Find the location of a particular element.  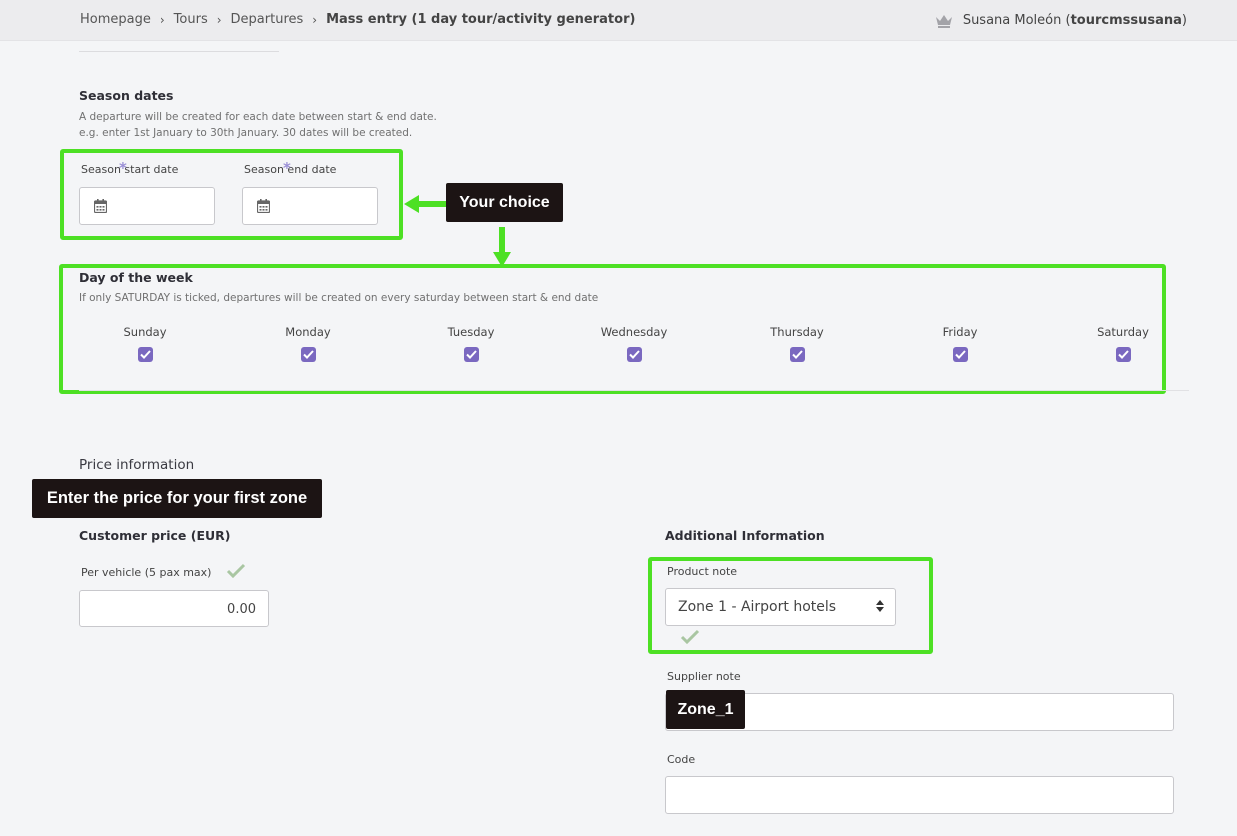

day-item: Tuesday is located at coordinates (471, 345).